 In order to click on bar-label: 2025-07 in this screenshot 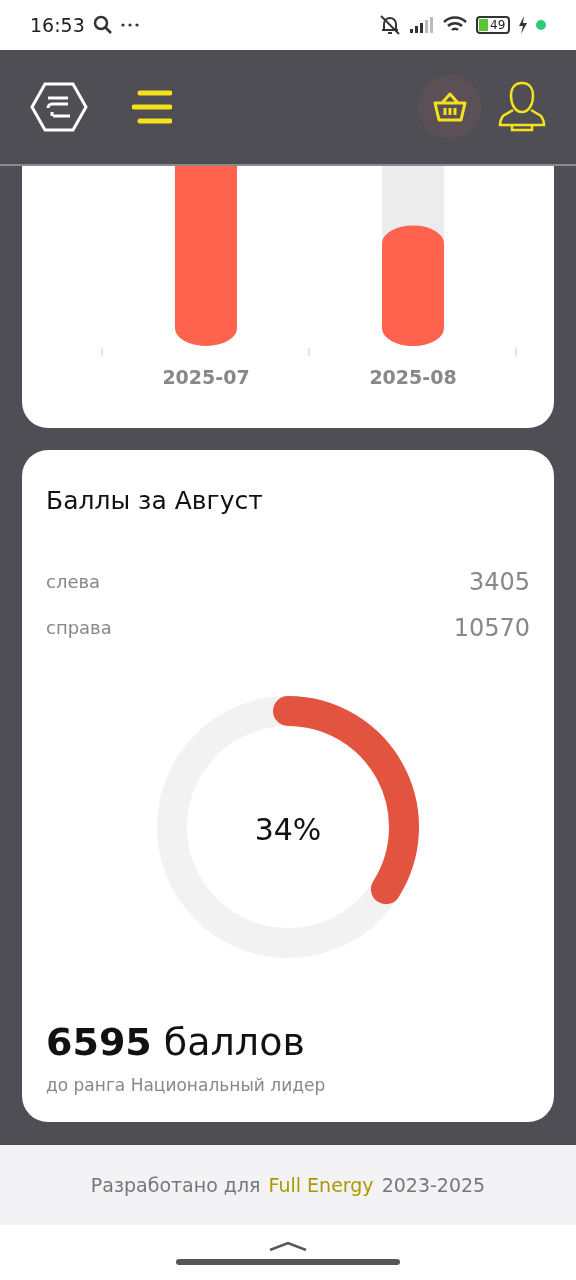, I will do `click(206, 377)`.